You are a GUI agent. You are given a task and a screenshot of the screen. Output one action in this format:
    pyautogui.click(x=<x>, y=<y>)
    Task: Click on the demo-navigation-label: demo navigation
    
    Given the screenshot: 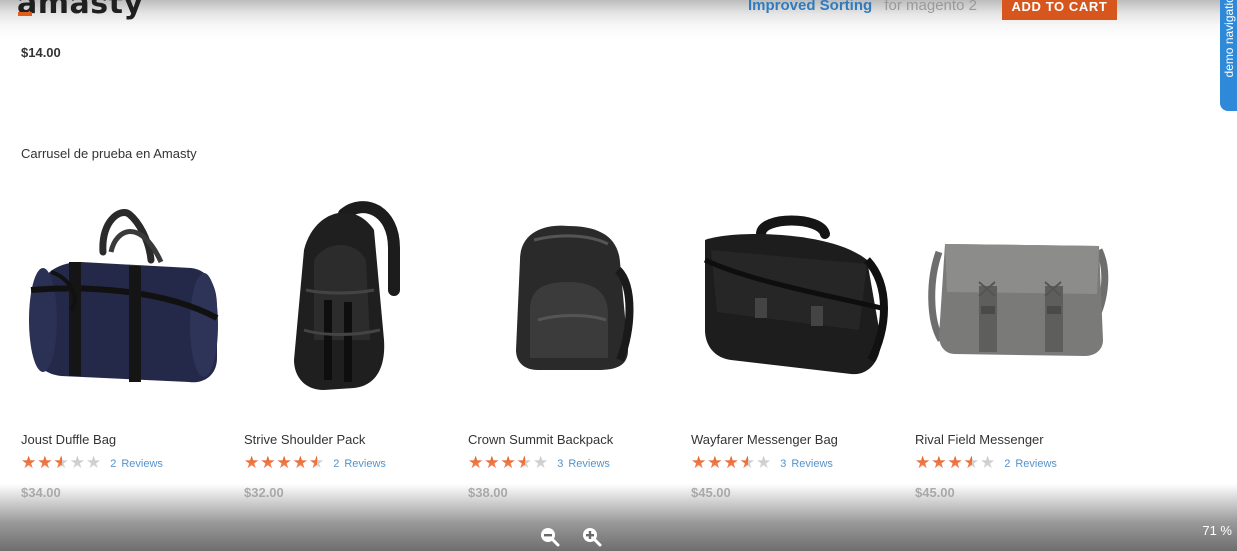 What is the action you would take?
    pyautogui.click(x=1229, y=39)
    